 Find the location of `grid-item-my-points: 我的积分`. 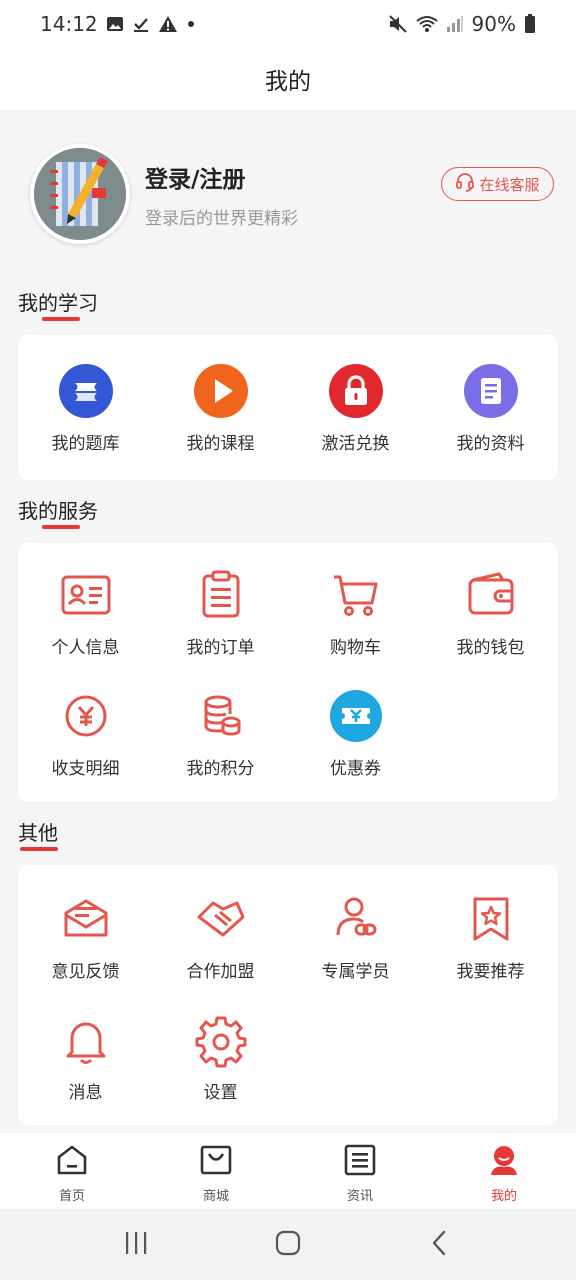

grid-item-my-points: 我的积分 is located at coordinates (220, 733).